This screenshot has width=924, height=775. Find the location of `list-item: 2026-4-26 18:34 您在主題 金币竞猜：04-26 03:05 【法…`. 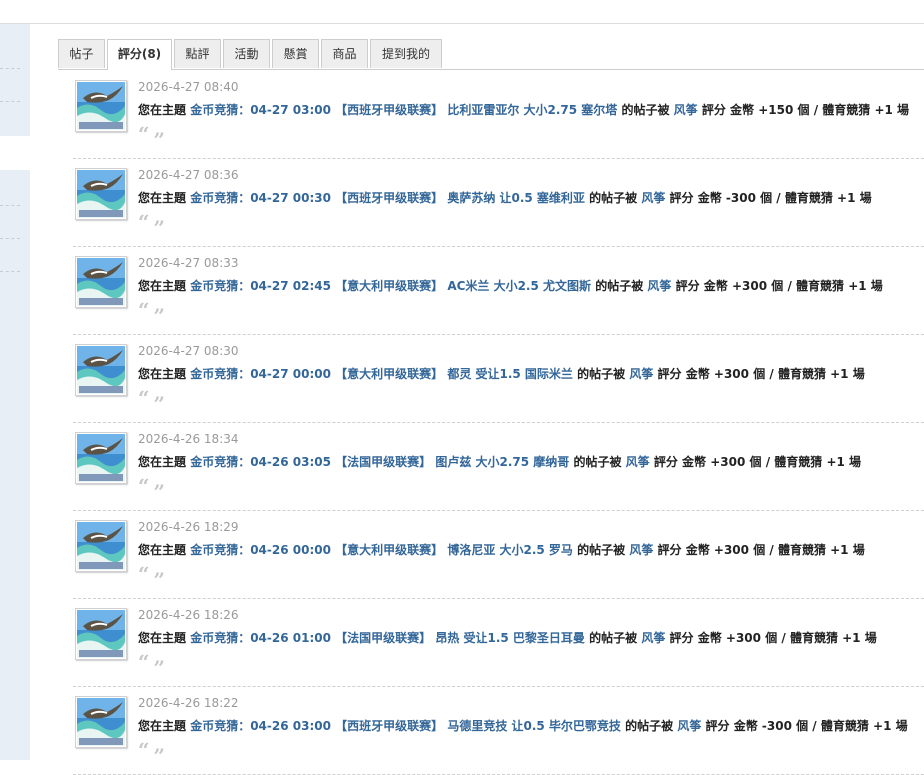

list-item: 2026-4-26 18:34 您在主題 金币竞猜：04-26 03:05 【法… is located at coordinates (498, 466).